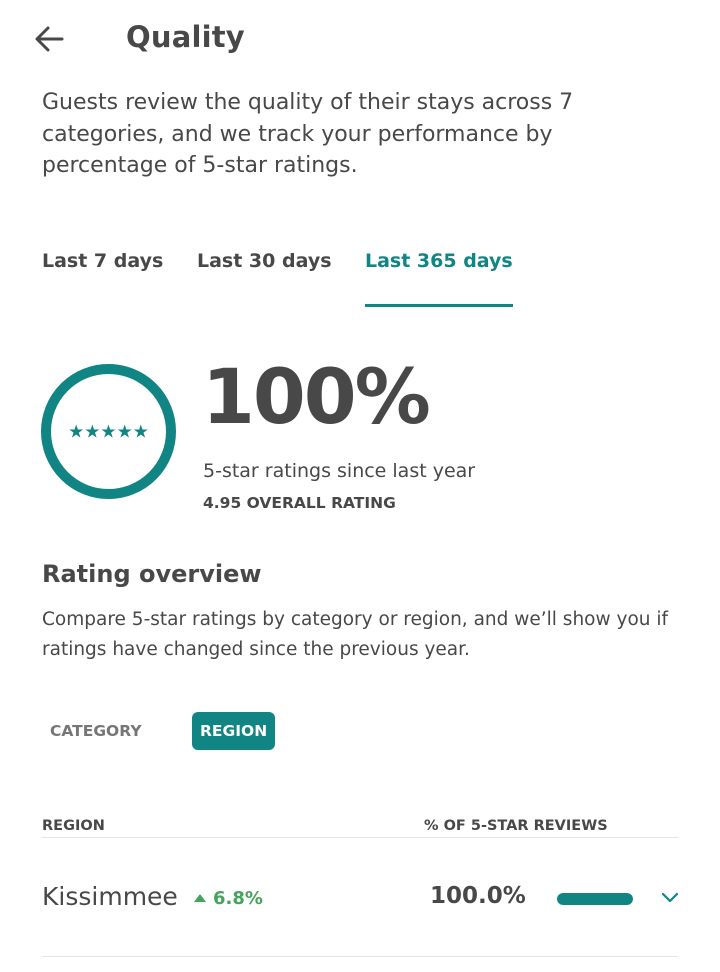 The height and width of the screenshot is (972, 720). Describe the element at coordinates (96, 731) in the screenshot. I see `category-toggle-button: CATEGORY` at that location.